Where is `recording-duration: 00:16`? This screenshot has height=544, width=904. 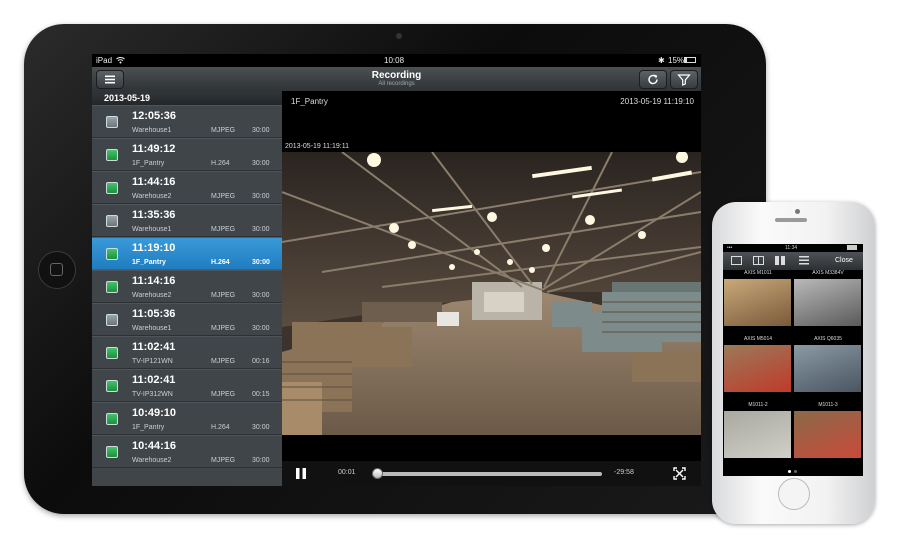 recording-duration: 00:16 is located at coordinates (261, 361).